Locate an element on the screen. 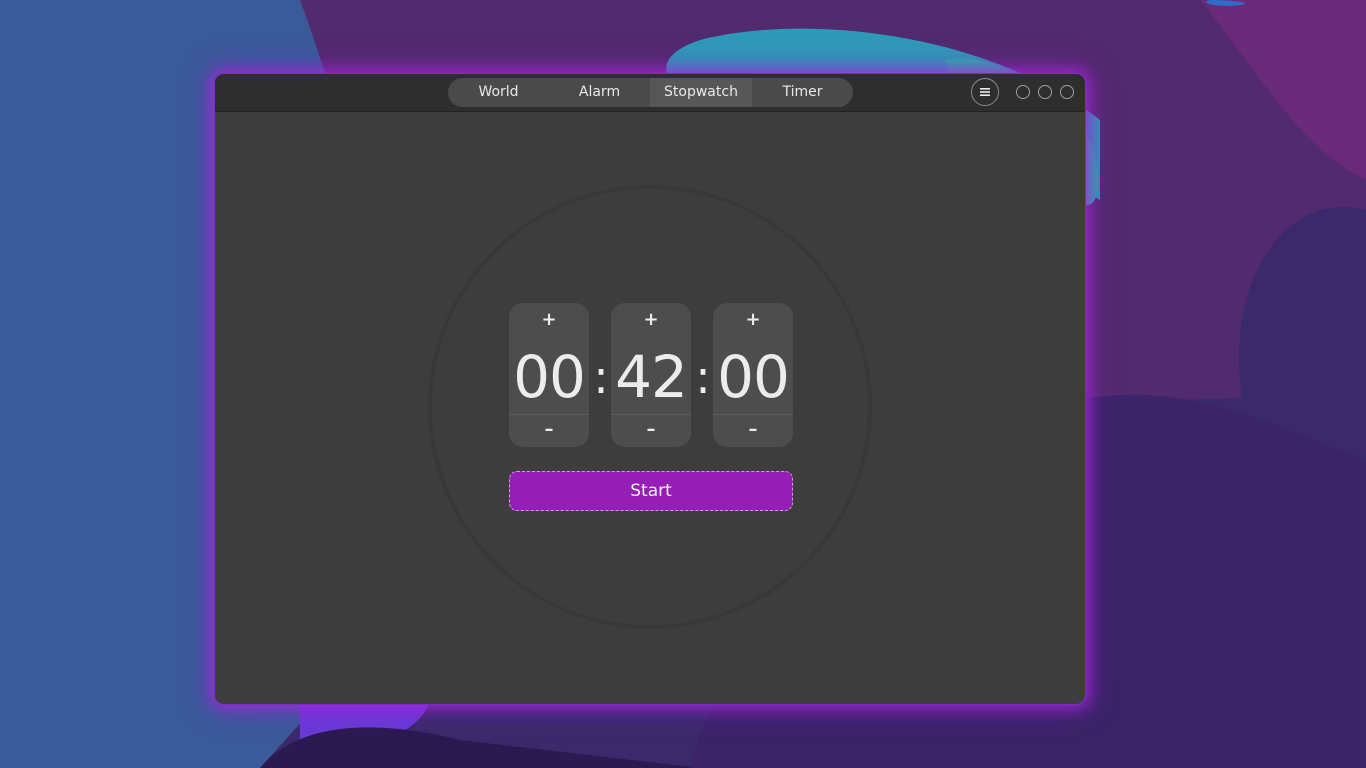 The width and height of the screenshot is (1366, 768). view-switcher: World Alarm Stopwatch Timer is located at coordinates (650, 92).